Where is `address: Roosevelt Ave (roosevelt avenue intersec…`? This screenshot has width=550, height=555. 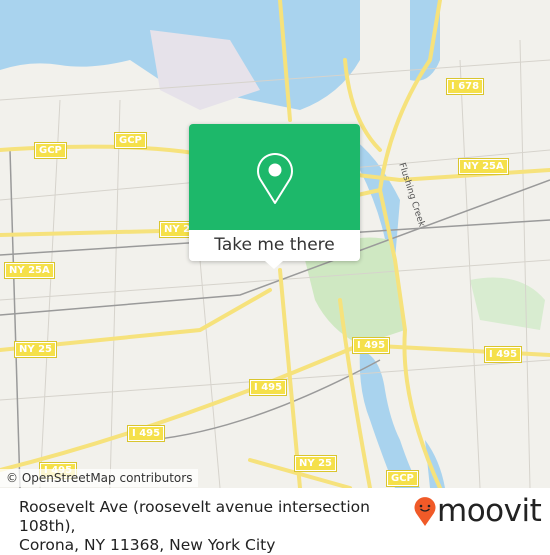
address: Roosevelt Ave (roosevelt avenue intersec… is located at coordinates (214, 526).